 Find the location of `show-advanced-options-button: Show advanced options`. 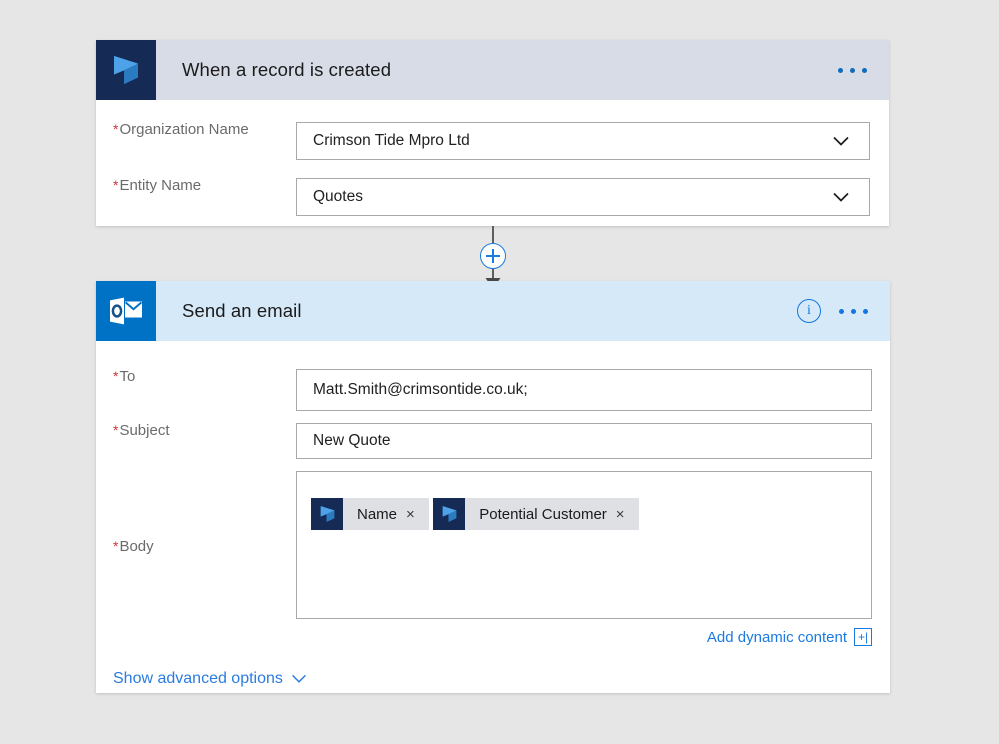

show-advanced-options-button: Show advanced options is located at coordinates (210, 679).